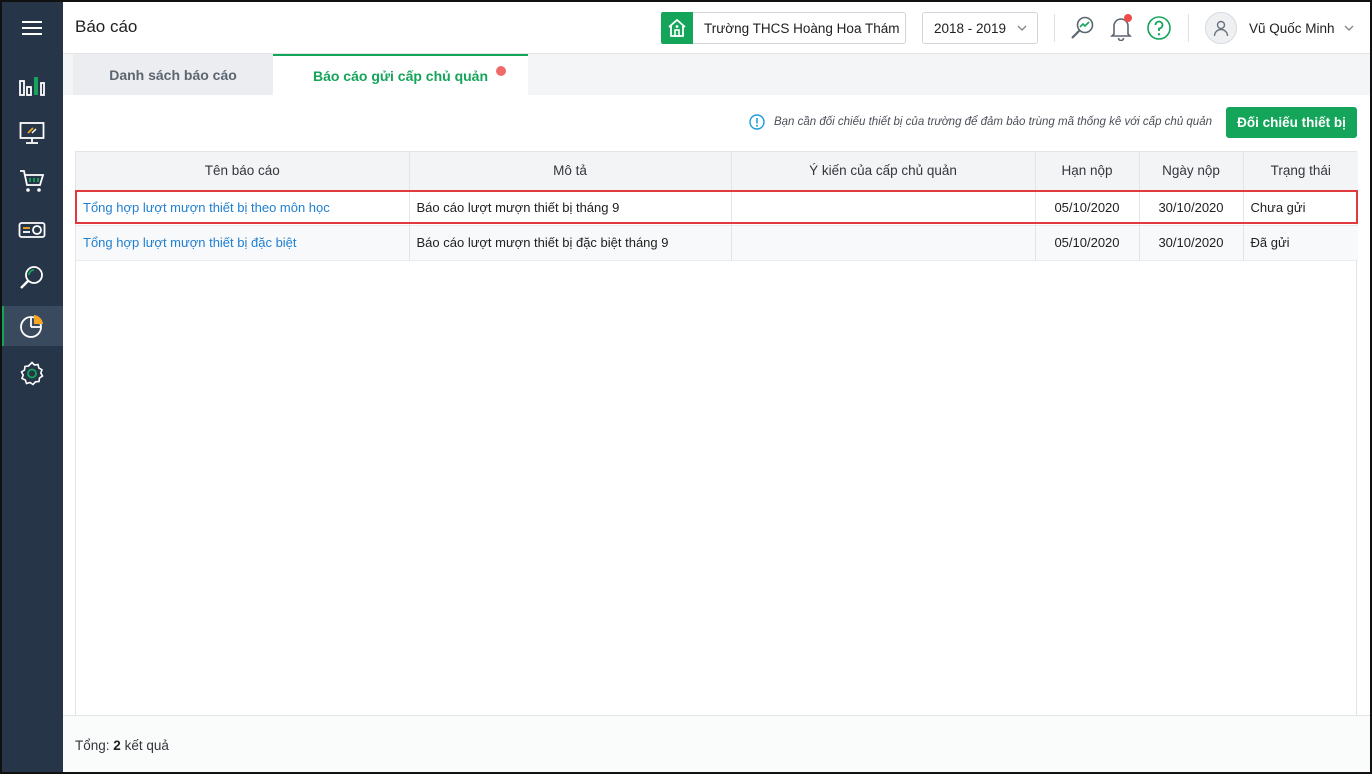  What do you see at coordinates (243, 171) in the screenshot?
I see `column-header: Tên báo cáo` at bounding box center [243, 171].